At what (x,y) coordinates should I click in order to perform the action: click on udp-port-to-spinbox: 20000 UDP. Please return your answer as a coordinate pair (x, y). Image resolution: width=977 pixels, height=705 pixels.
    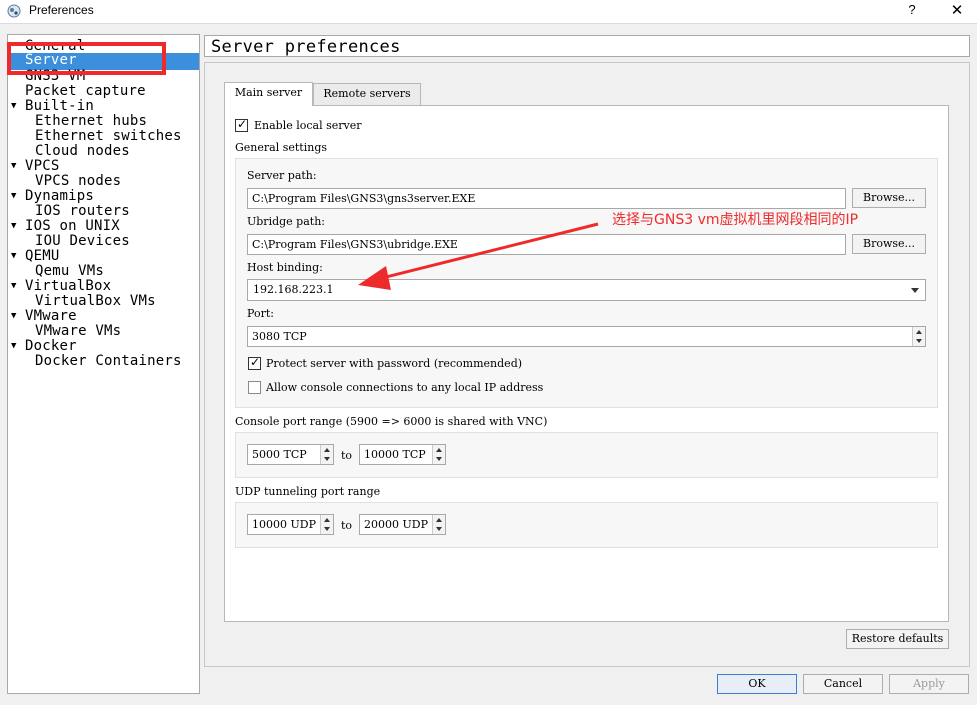
    Looking at the image, I should click on (402, 524).